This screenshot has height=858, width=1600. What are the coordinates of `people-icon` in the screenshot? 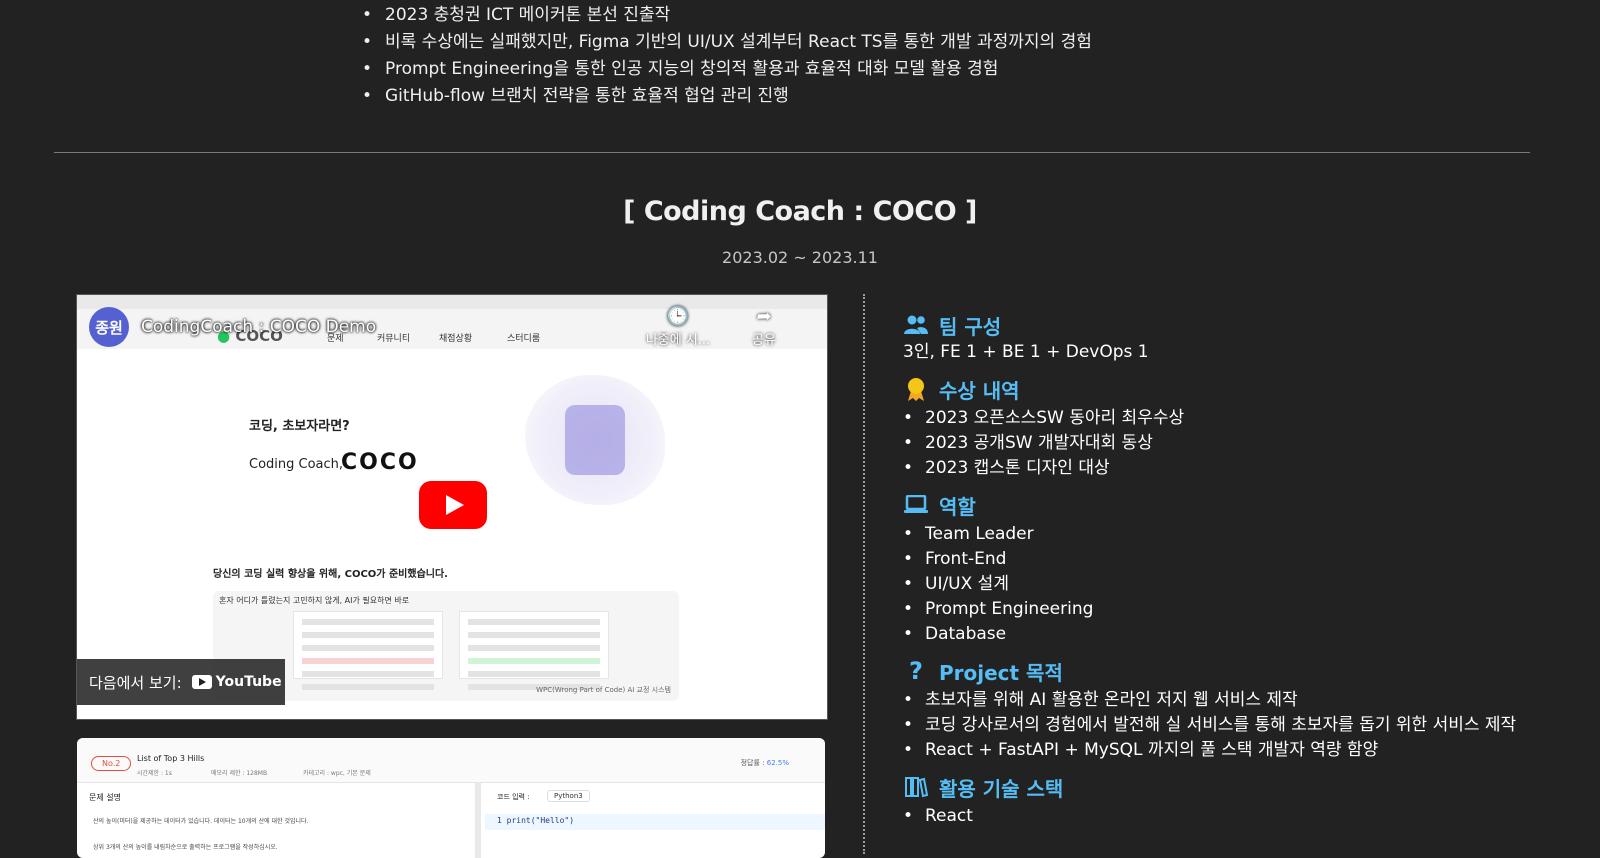 It's located at (916, 325).